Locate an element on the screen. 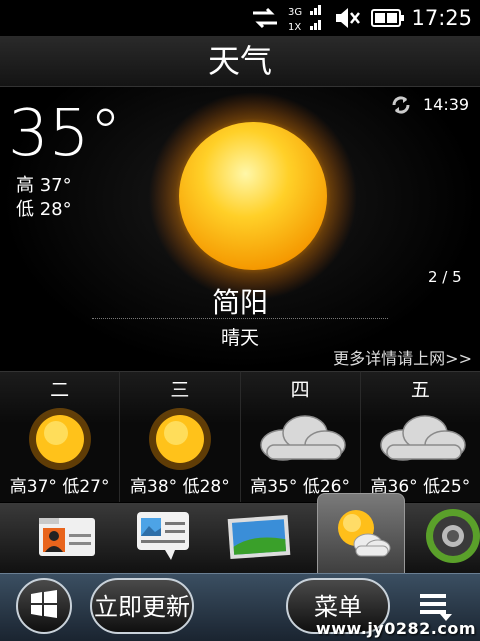 The width and height of the screenshot is (480, 641). tab-contacts is located at coordinates (67, 538).